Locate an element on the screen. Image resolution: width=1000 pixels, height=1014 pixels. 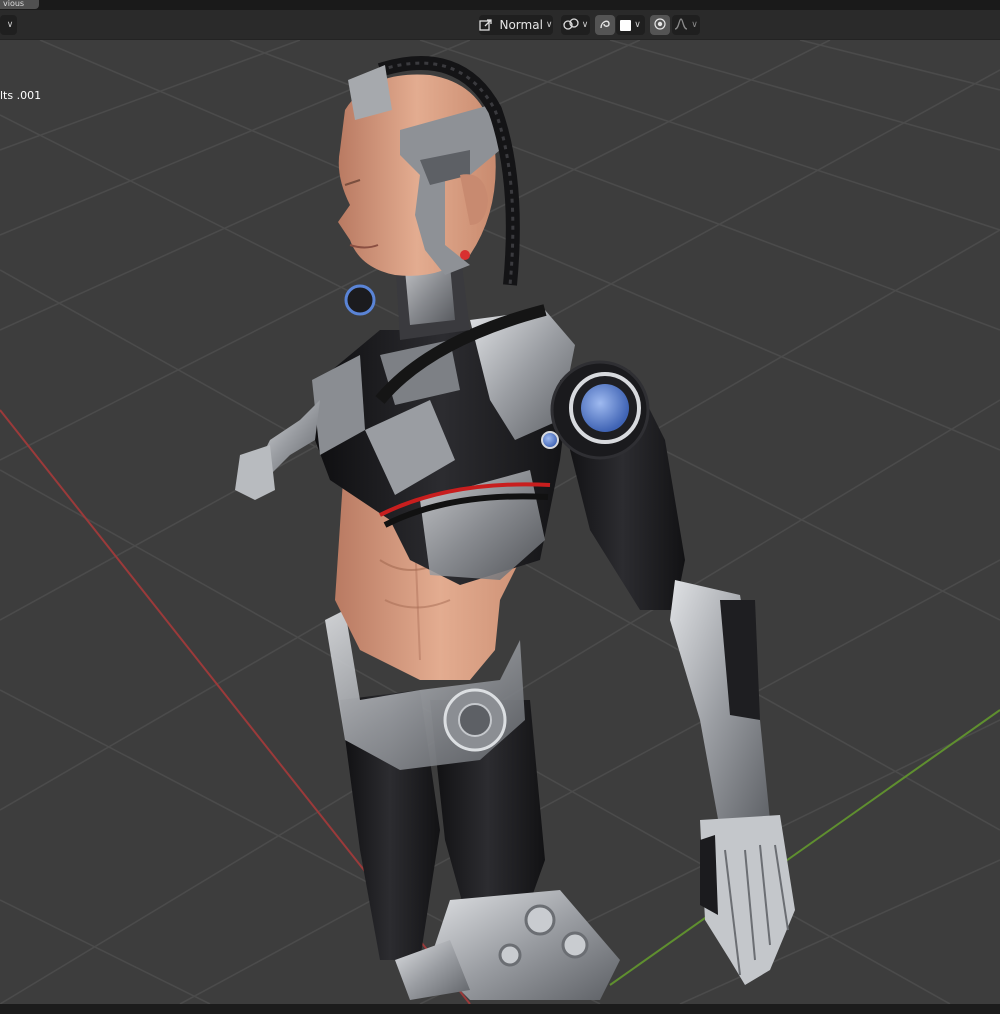
head-clamp is located at coordinates (370, 92).